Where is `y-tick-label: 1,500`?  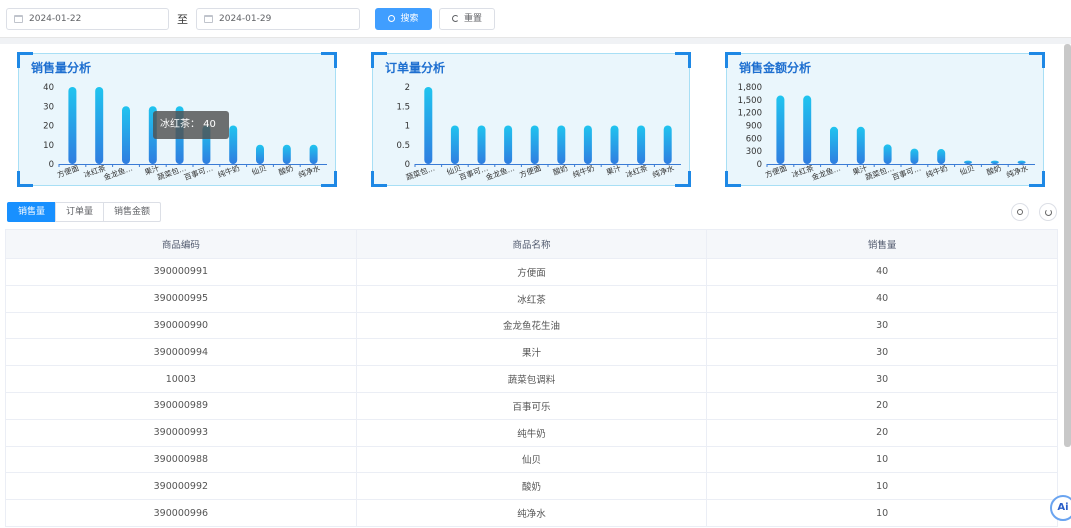
y-tick-label: 1,500 is located at coordinates (750, 101).